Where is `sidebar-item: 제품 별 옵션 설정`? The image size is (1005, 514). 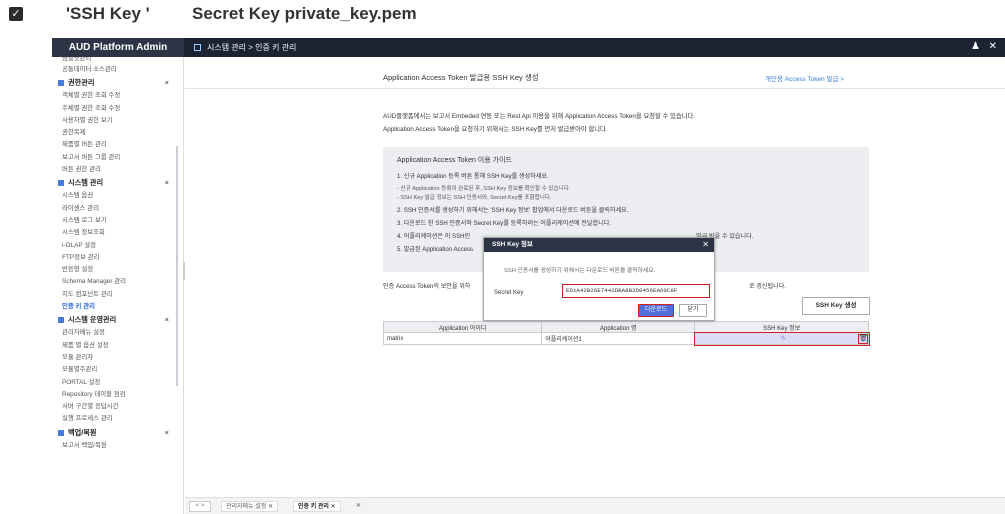
sidebar-item: 제품 별 옵션 설정 is located at coordinates (117, 346).